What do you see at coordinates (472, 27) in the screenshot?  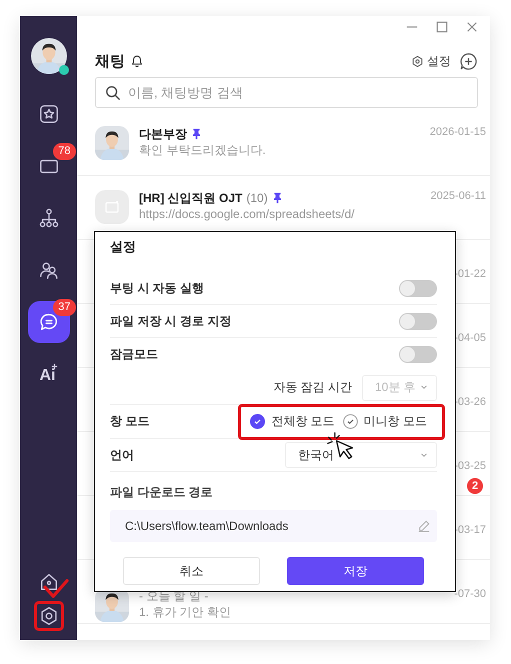 I see `close-icon` at bounding box center [472, 27].